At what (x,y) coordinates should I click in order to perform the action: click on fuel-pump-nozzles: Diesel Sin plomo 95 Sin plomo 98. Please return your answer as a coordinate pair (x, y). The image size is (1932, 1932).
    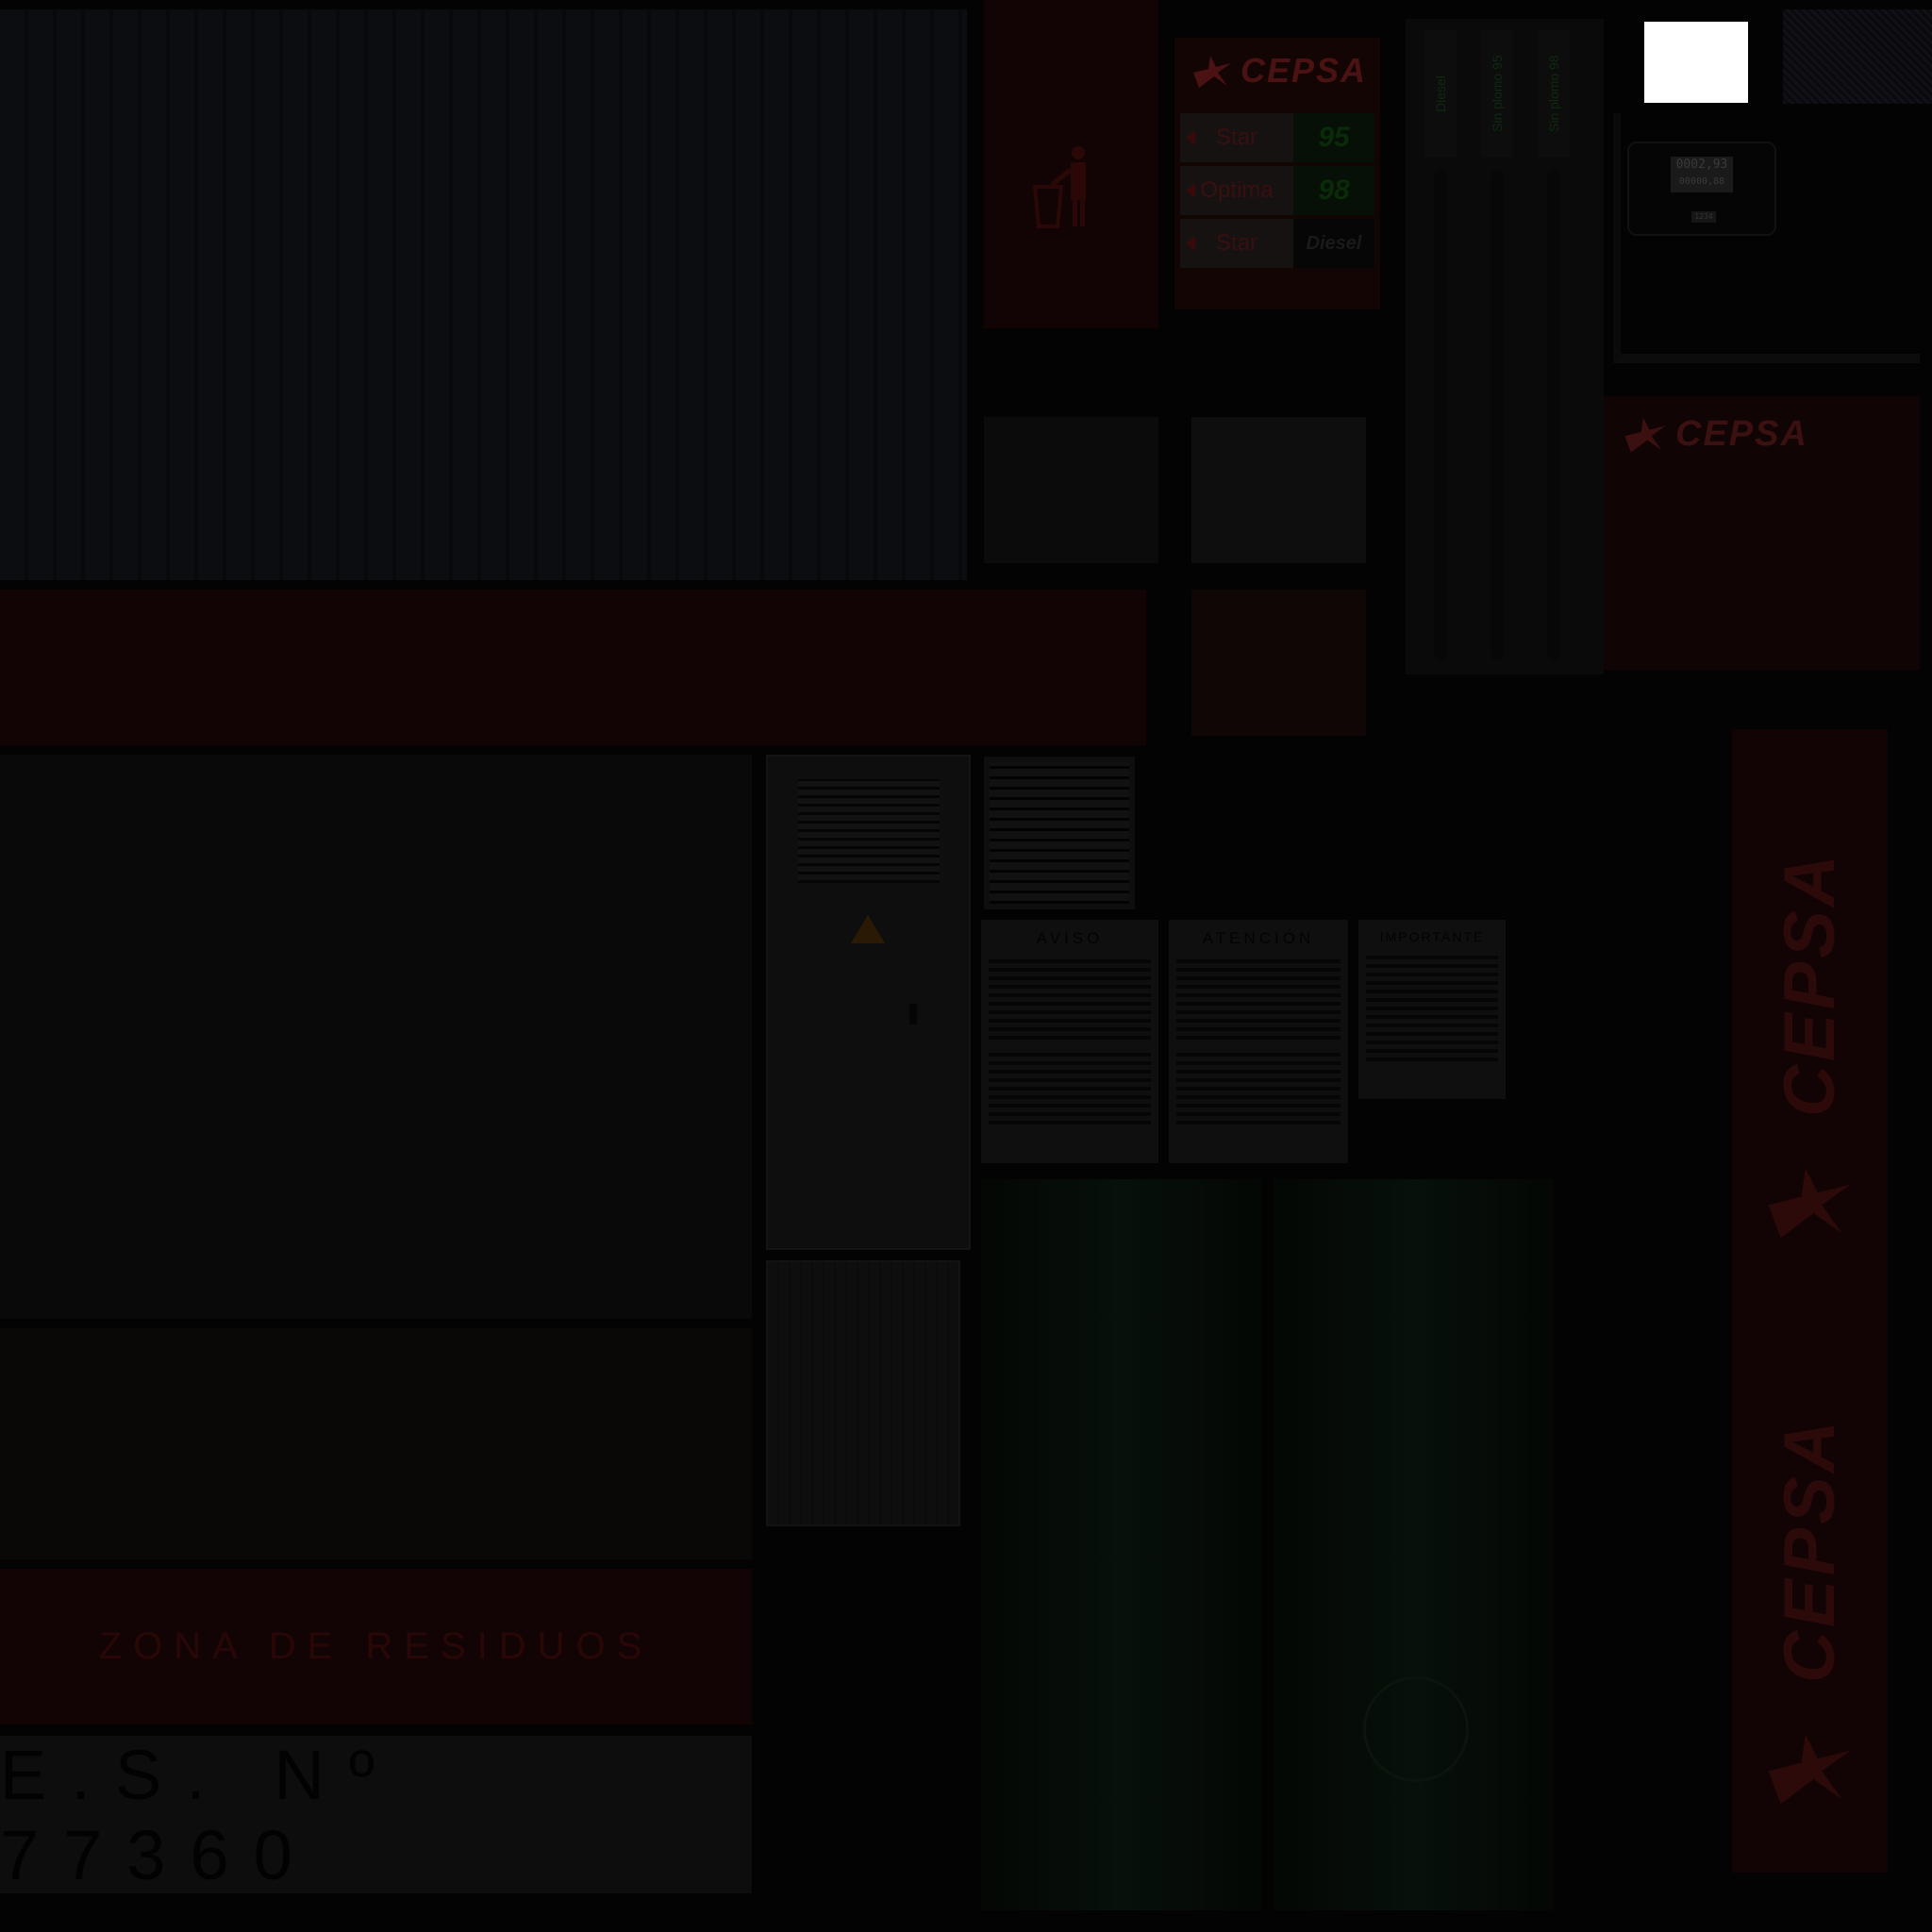
    Looking at the image, I should click on (1505, 347).